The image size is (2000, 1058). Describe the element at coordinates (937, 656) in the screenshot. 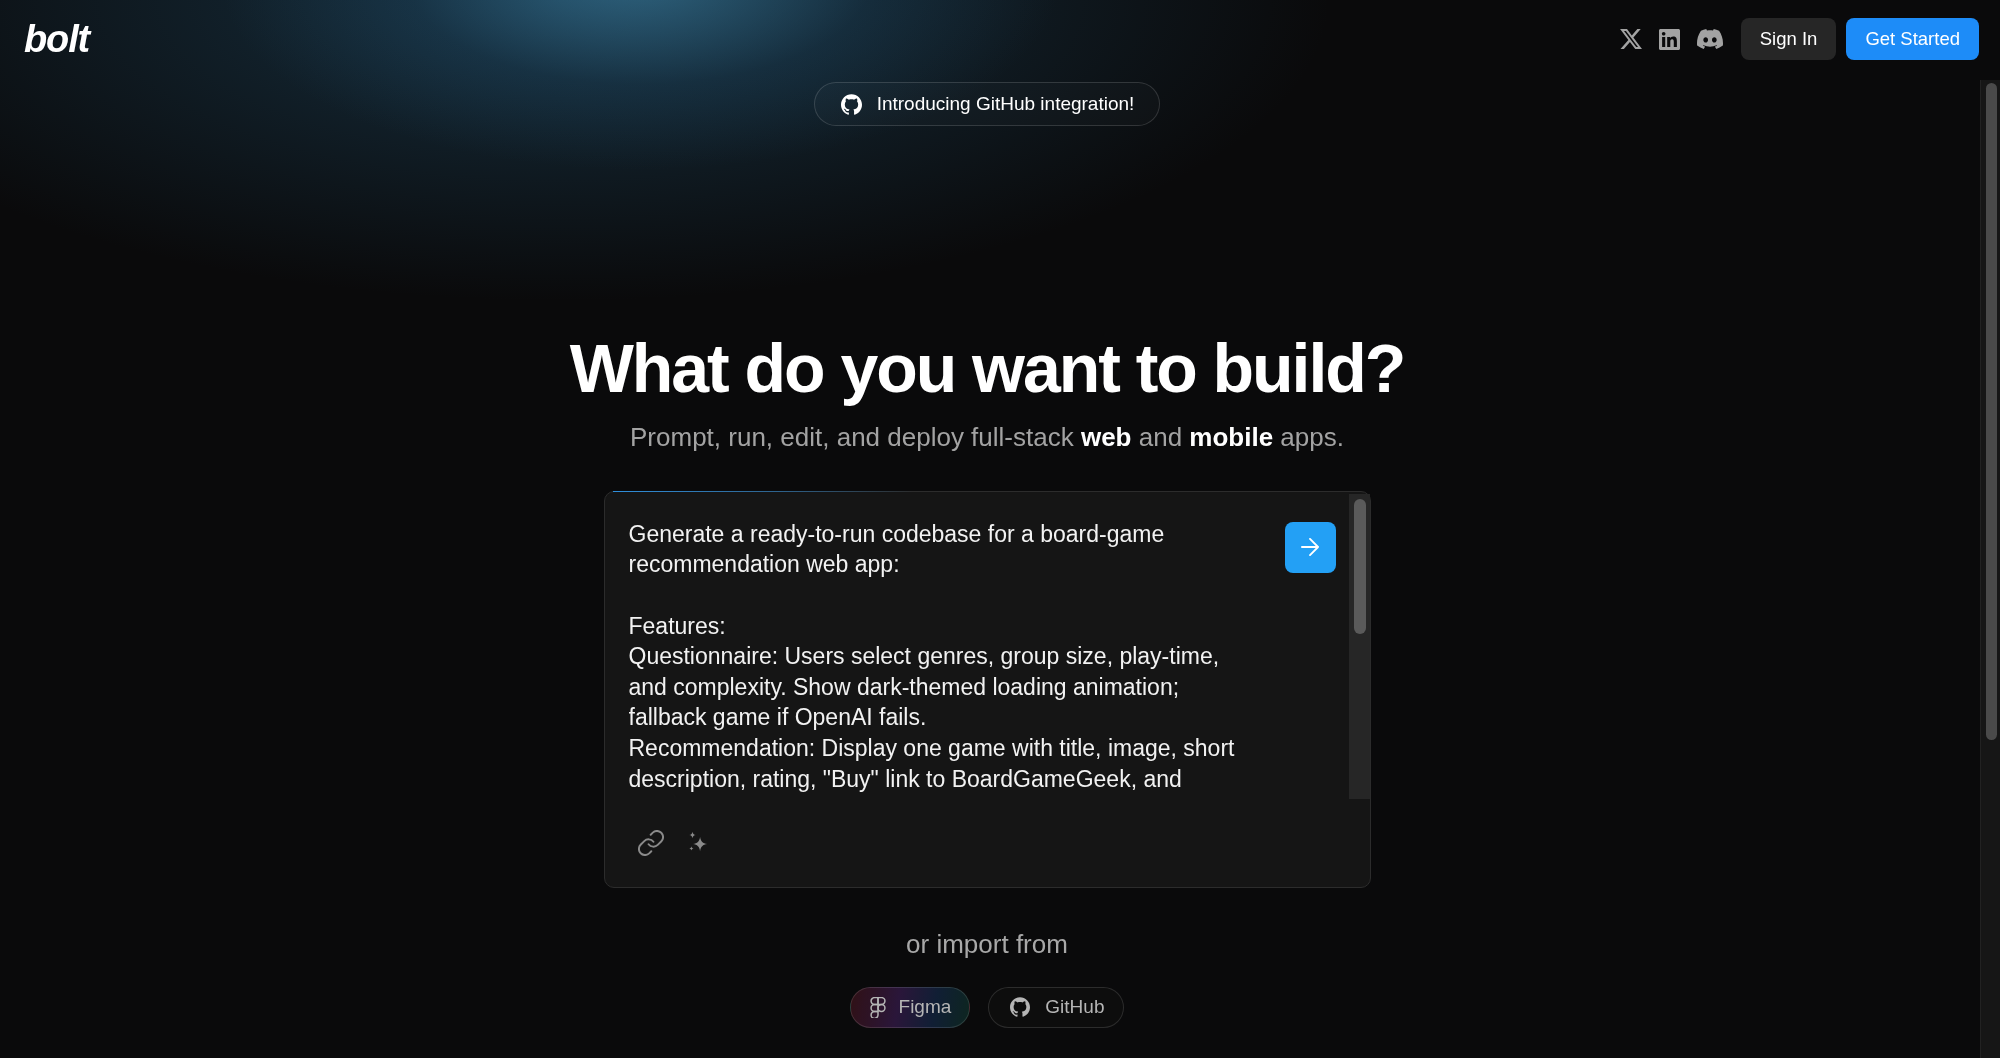

I see `prompt-input: Generate a ready-to-run codebase for a board-game recommendation web app: Features: Questionnaire: Users select genres, group size, play-time, and complexity. Show dark-themed loading animation; fallback game if OpenAI fails. Recommendation: Display one game with title, image, short description, rating, "Buy" link to BoardGameGeek, and` at that location.